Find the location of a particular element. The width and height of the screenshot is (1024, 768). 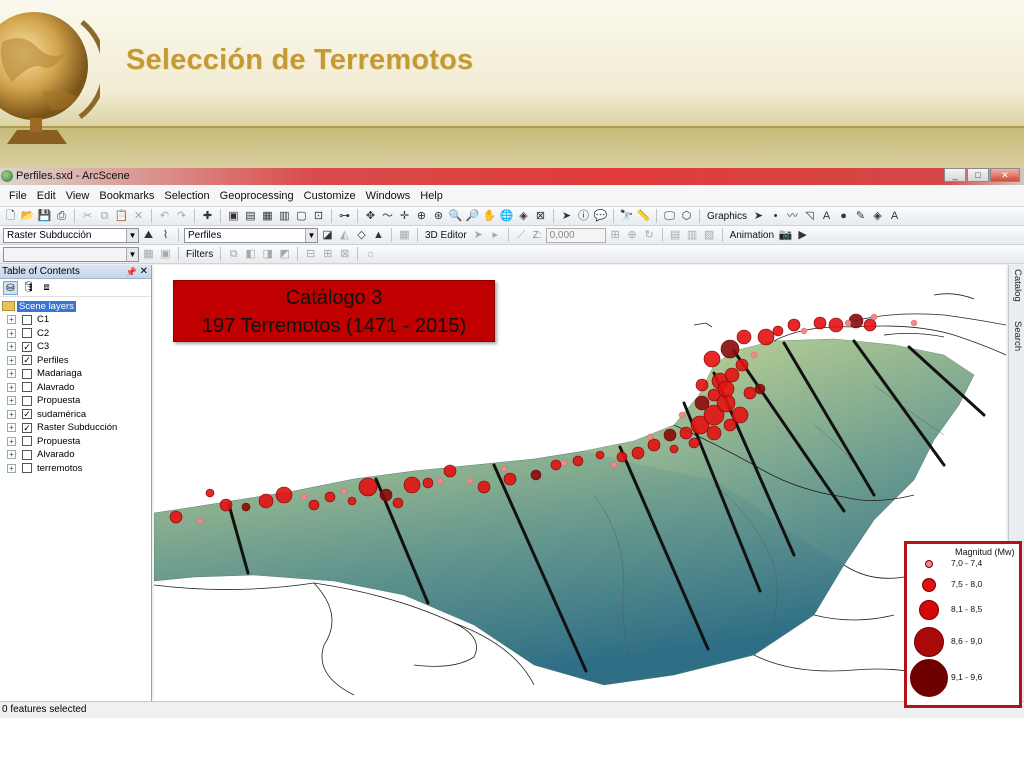

swipe-icon: ⧉ is located at coordinates (233, 254).